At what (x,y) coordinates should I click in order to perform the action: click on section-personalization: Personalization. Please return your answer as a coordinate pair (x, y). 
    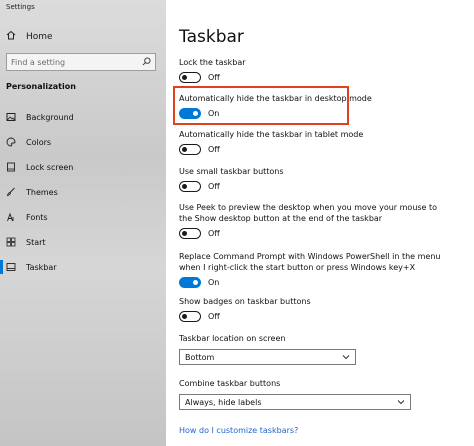
    Looking at the image, I should click on (41, 86).